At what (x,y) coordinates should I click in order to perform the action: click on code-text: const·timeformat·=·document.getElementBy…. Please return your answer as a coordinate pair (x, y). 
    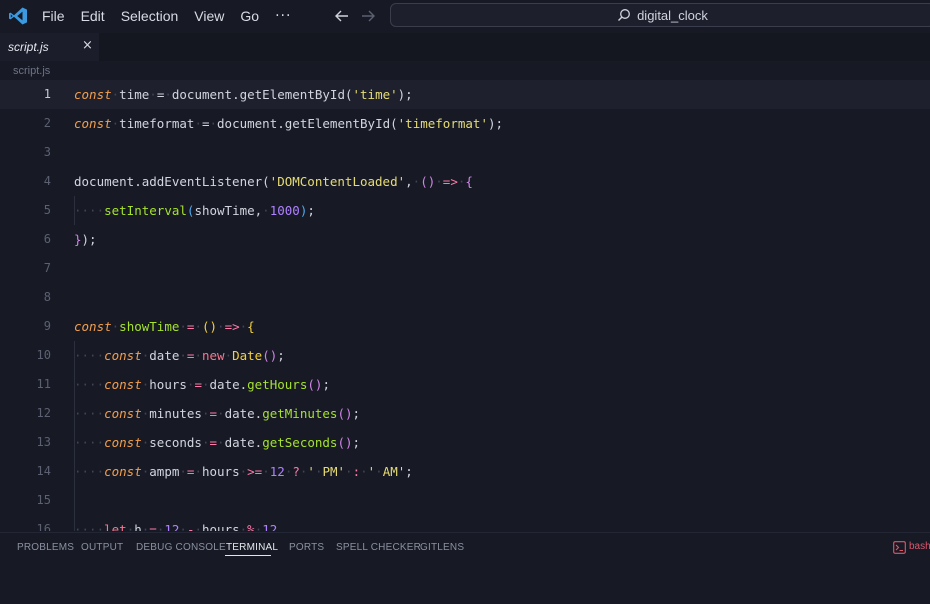
    Looking at the image, I should click on (289, 123).